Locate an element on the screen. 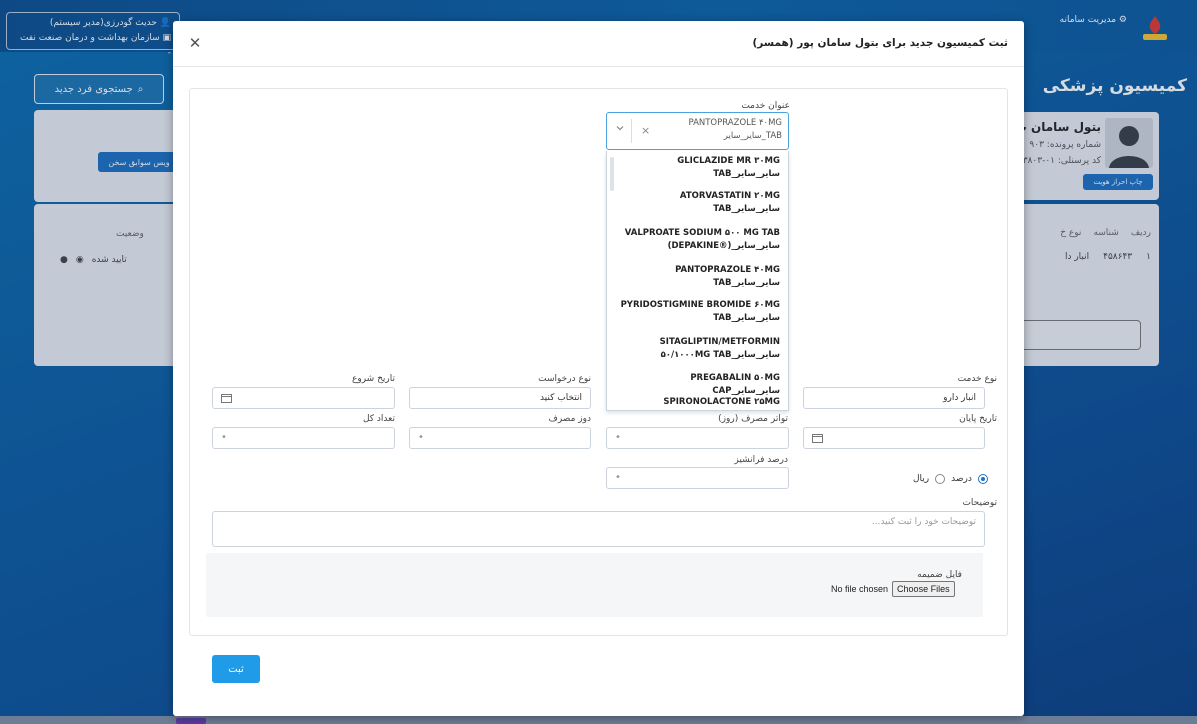  end-date-field is located at coordinates (894, 438).